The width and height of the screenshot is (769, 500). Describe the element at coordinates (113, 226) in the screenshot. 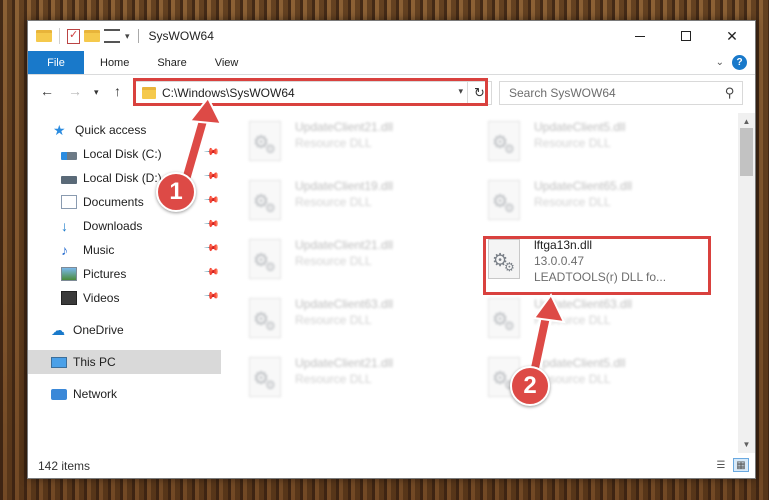

I see `nav-item-label: Downloads` at that location.